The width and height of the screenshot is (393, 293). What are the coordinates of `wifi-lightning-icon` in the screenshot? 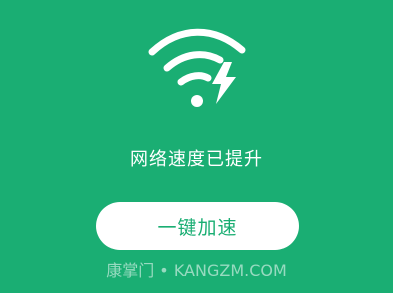 It's located at (197, 67).